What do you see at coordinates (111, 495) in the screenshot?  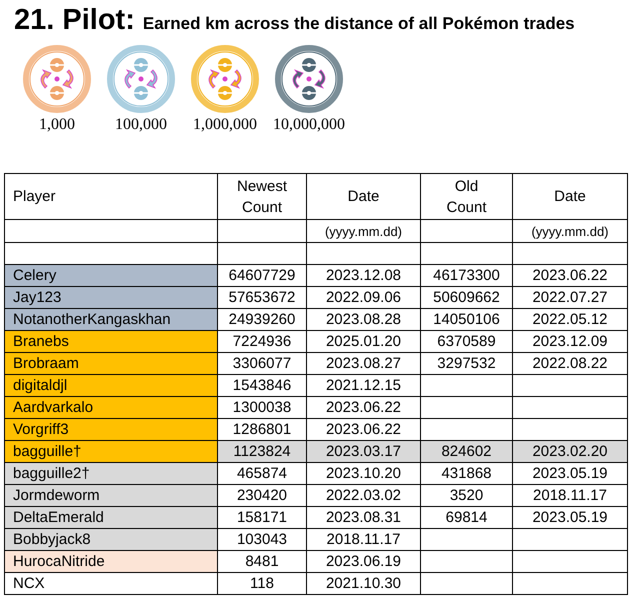 I see `player-cell: Jormdeworm` at bounding box center [111, 495].